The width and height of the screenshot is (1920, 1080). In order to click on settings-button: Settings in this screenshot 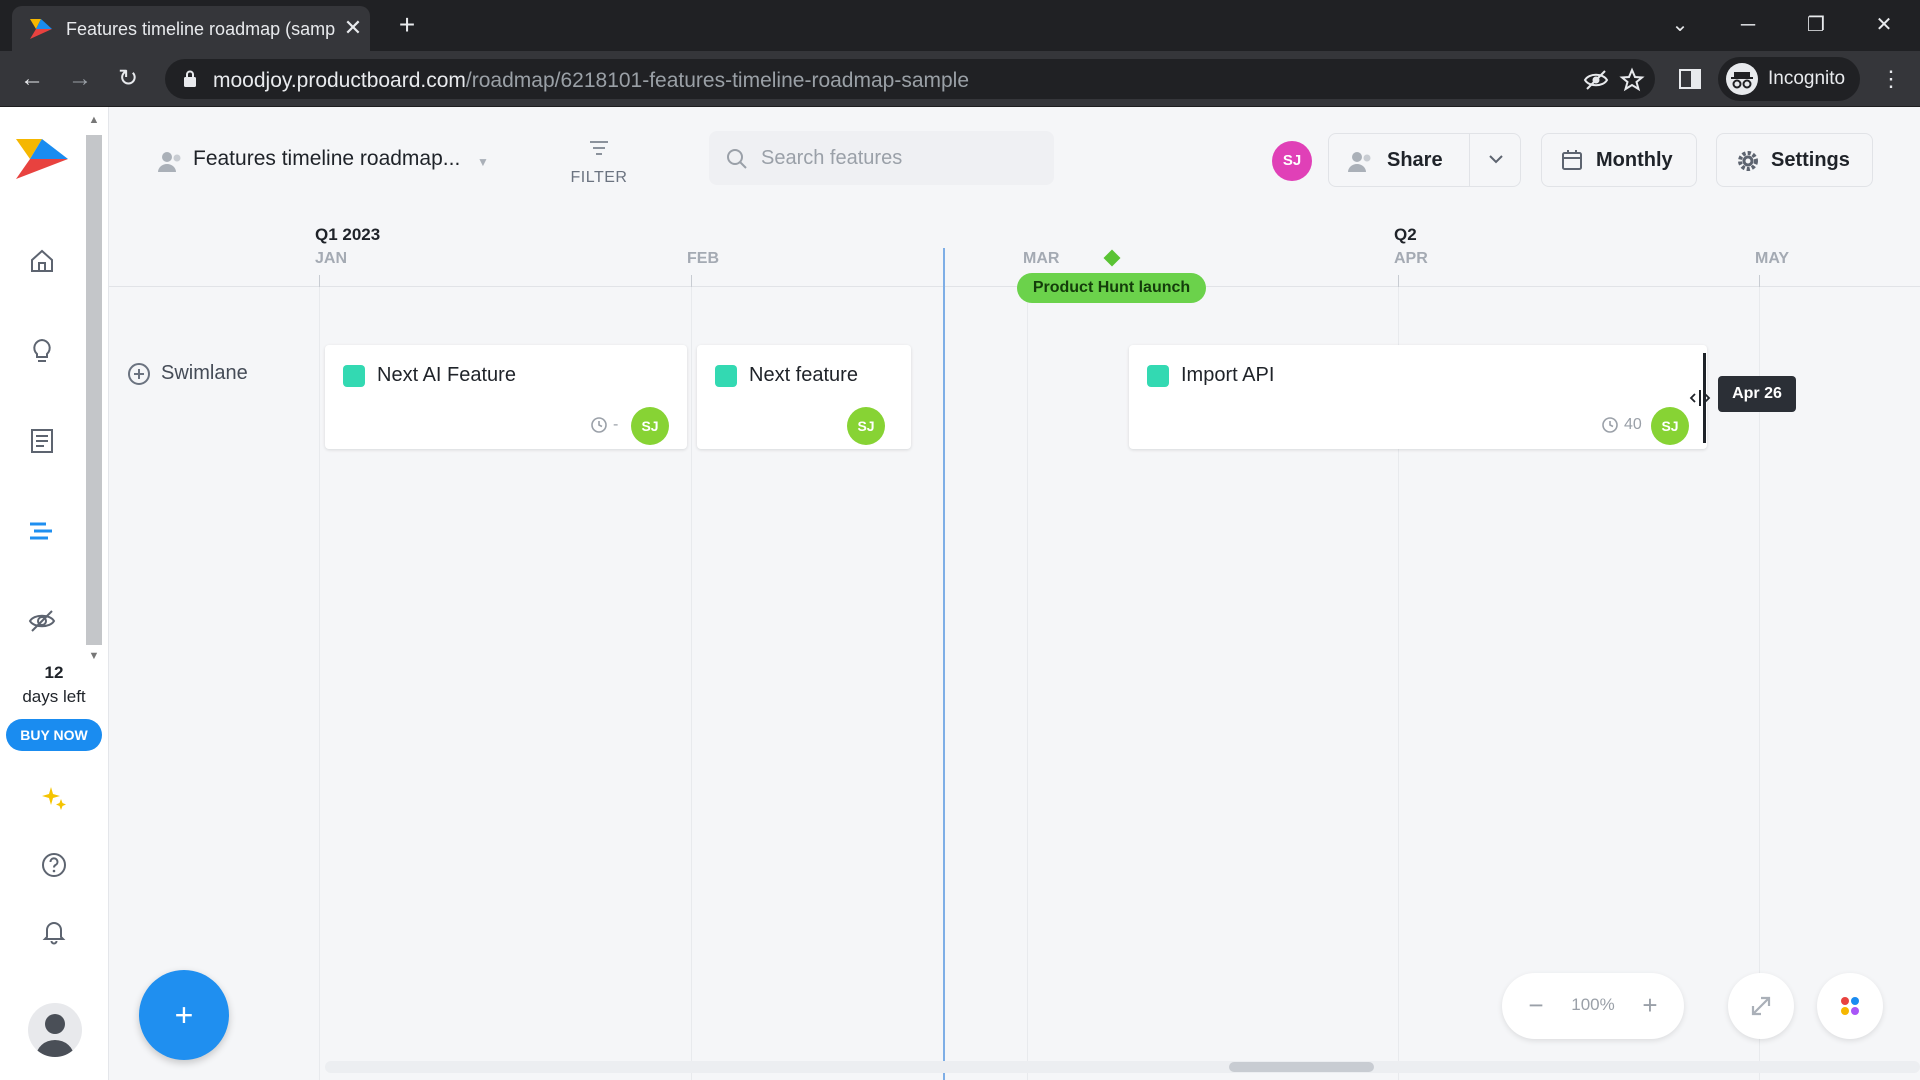, I will do `click(1794, 160)`.